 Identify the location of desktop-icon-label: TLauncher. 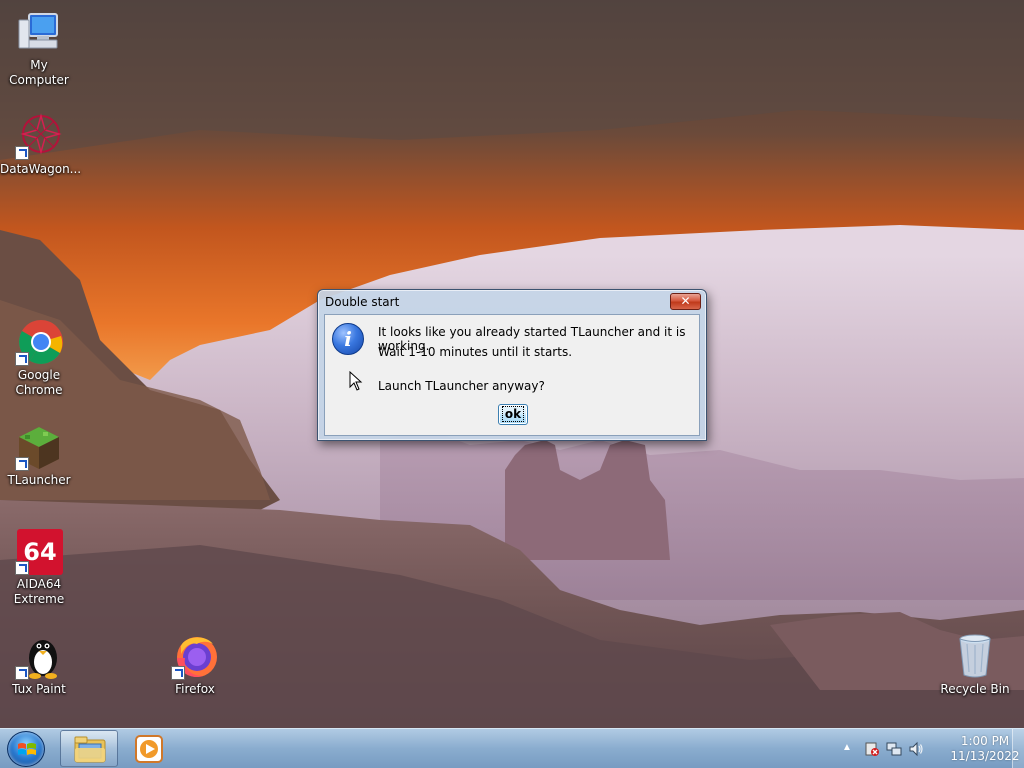
(39, 480).